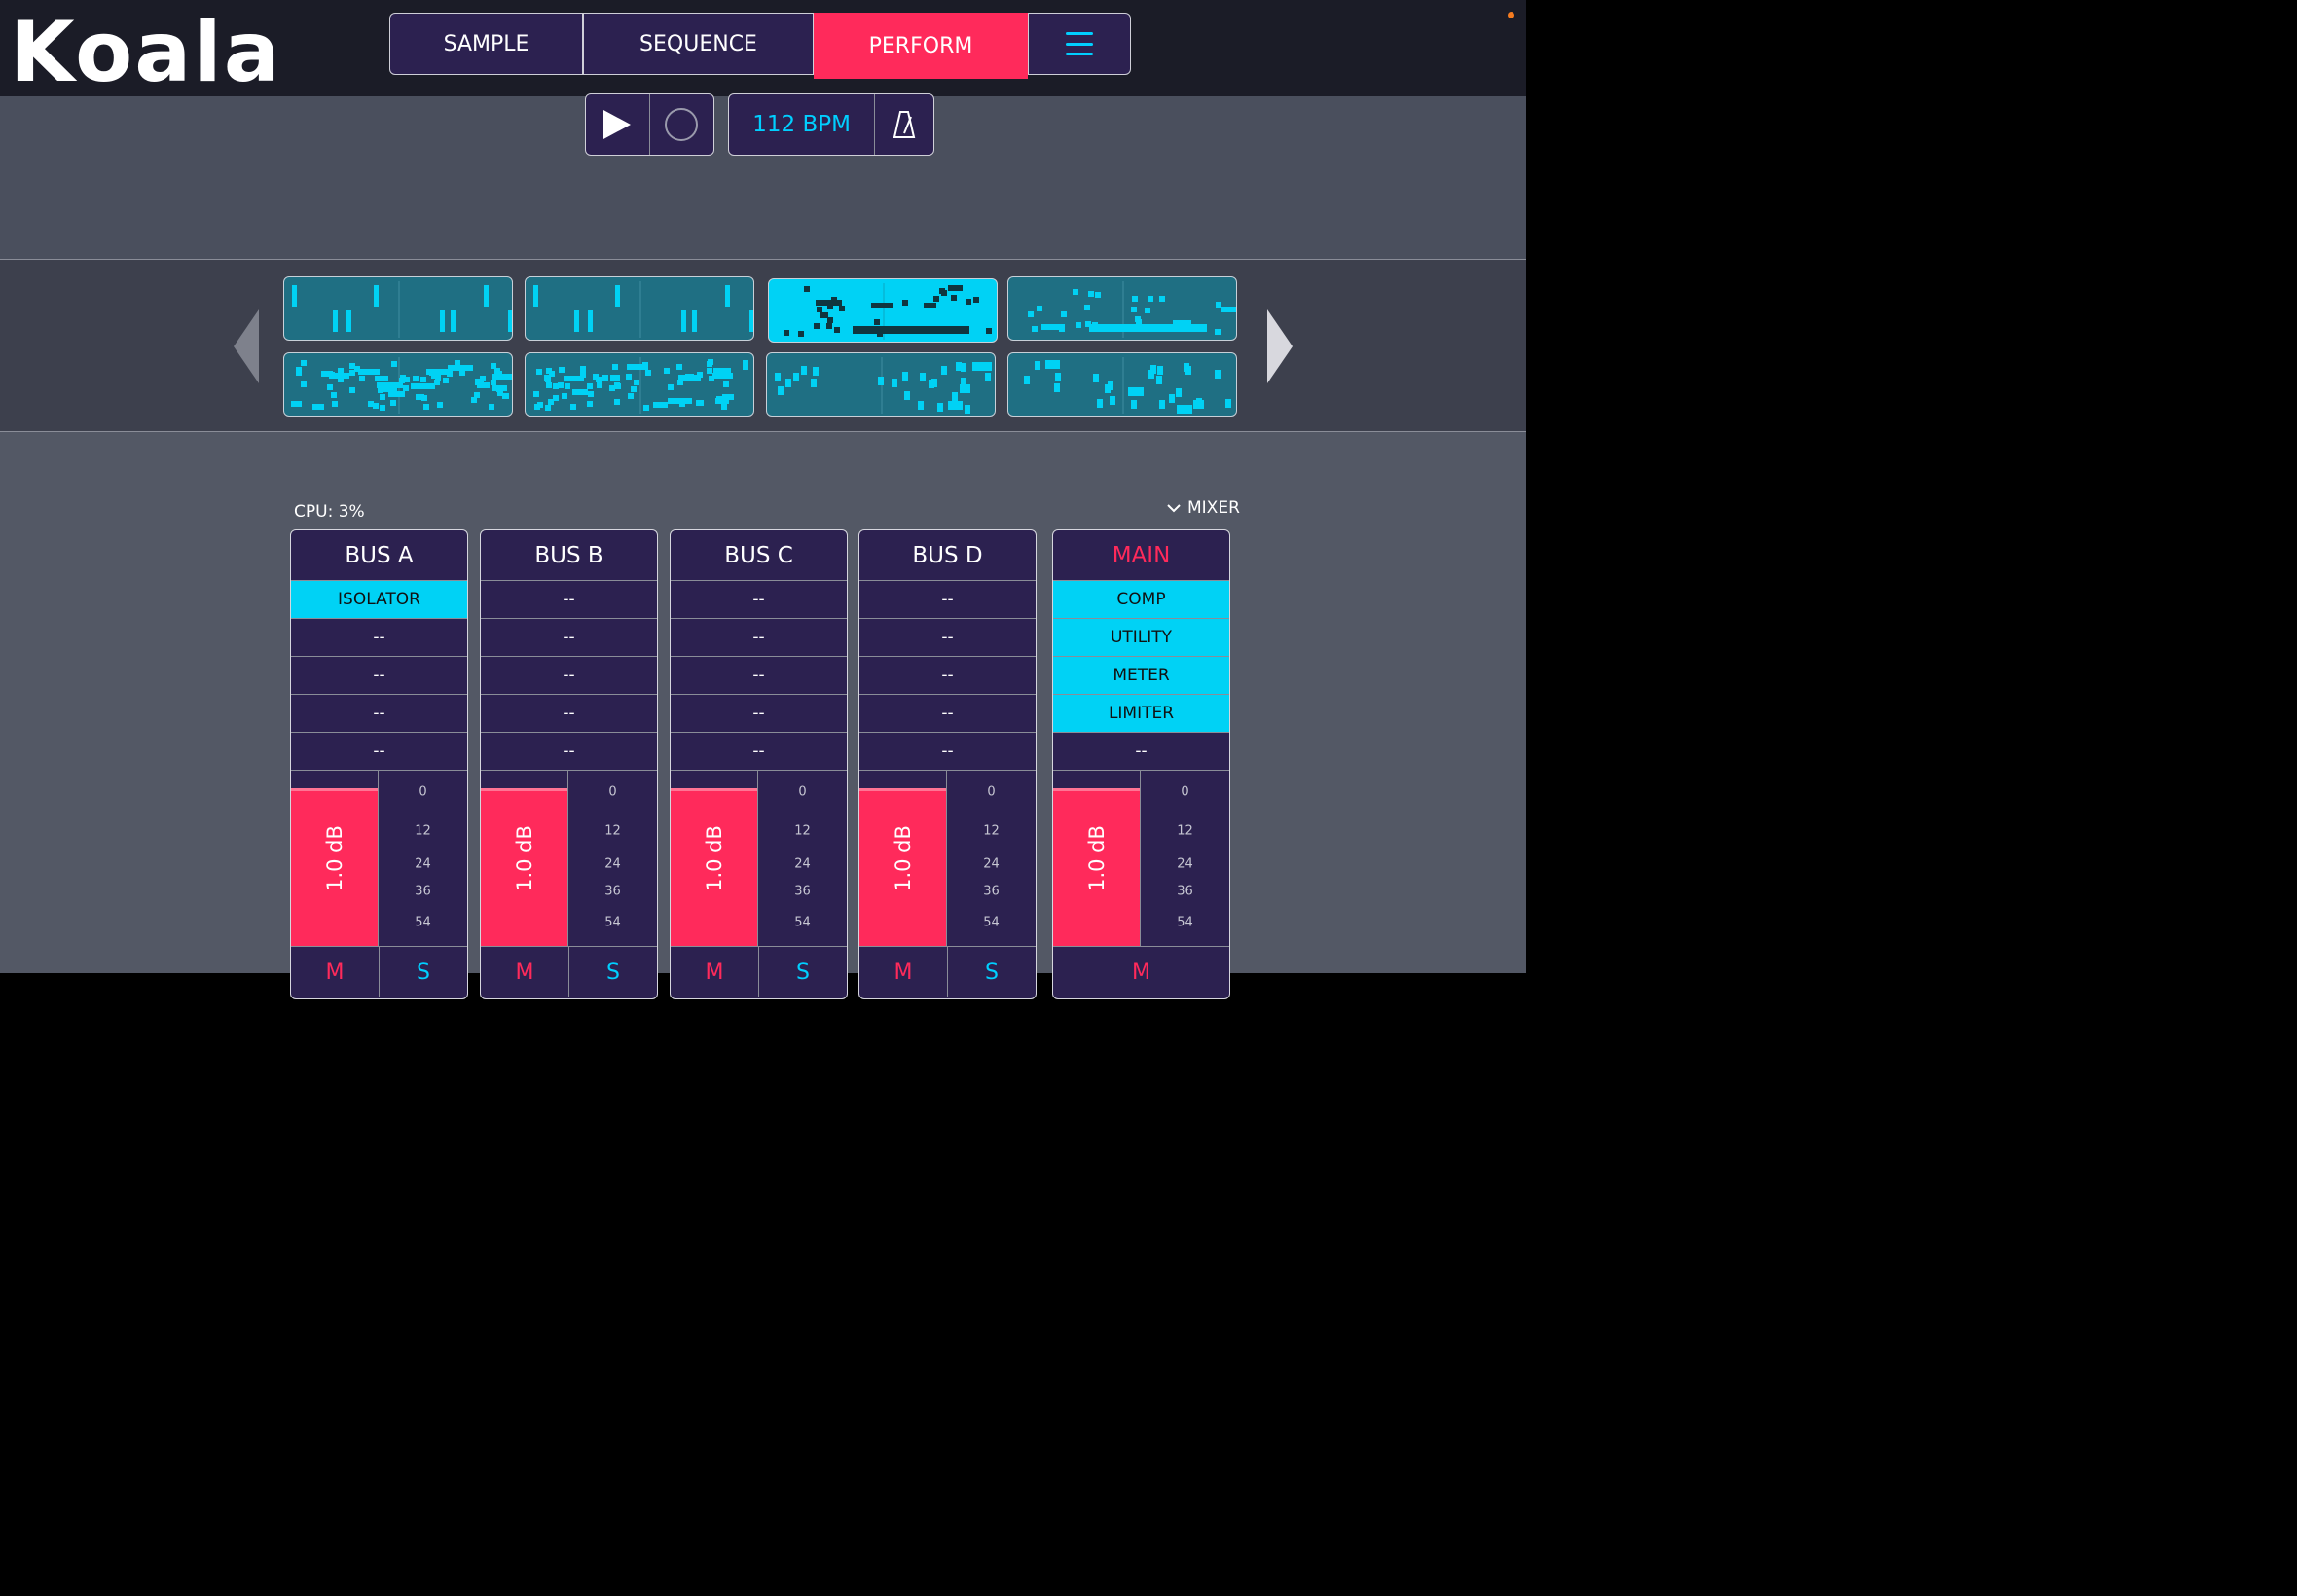 The width and height of the screenshot is (2297, 1596). Describe the element at coordinates (618, 124) in the screenshot. I see `play-button` at that location.